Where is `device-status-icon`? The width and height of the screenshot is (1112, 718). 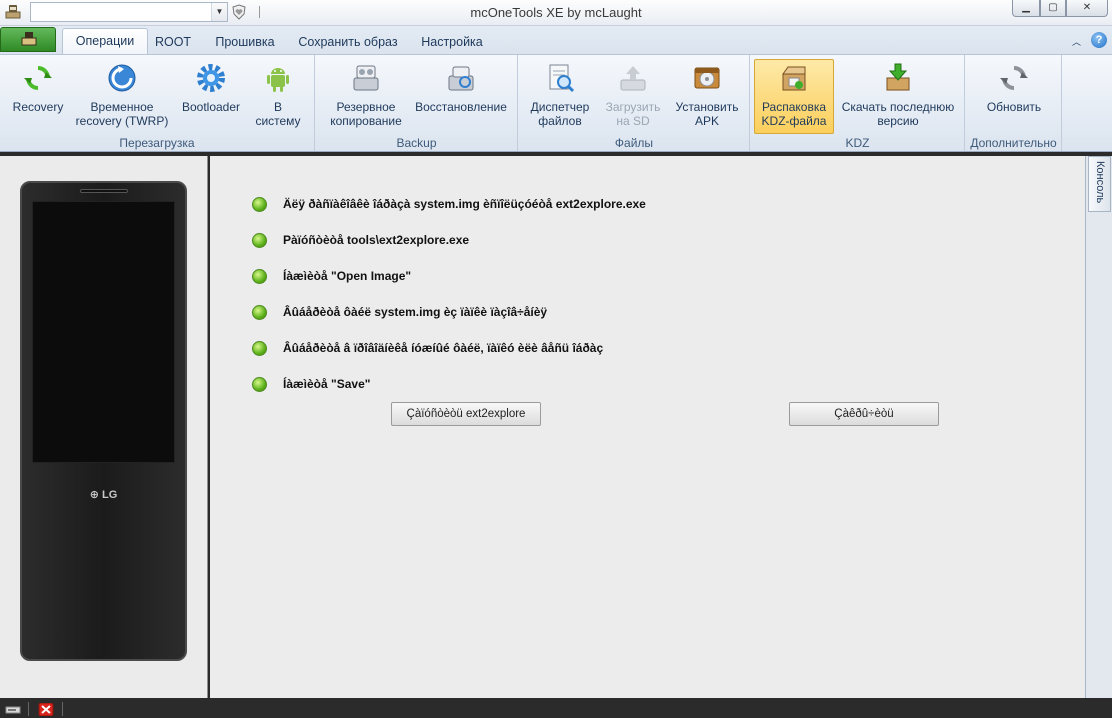
device-status-icon is located at coordinates (13, 709).